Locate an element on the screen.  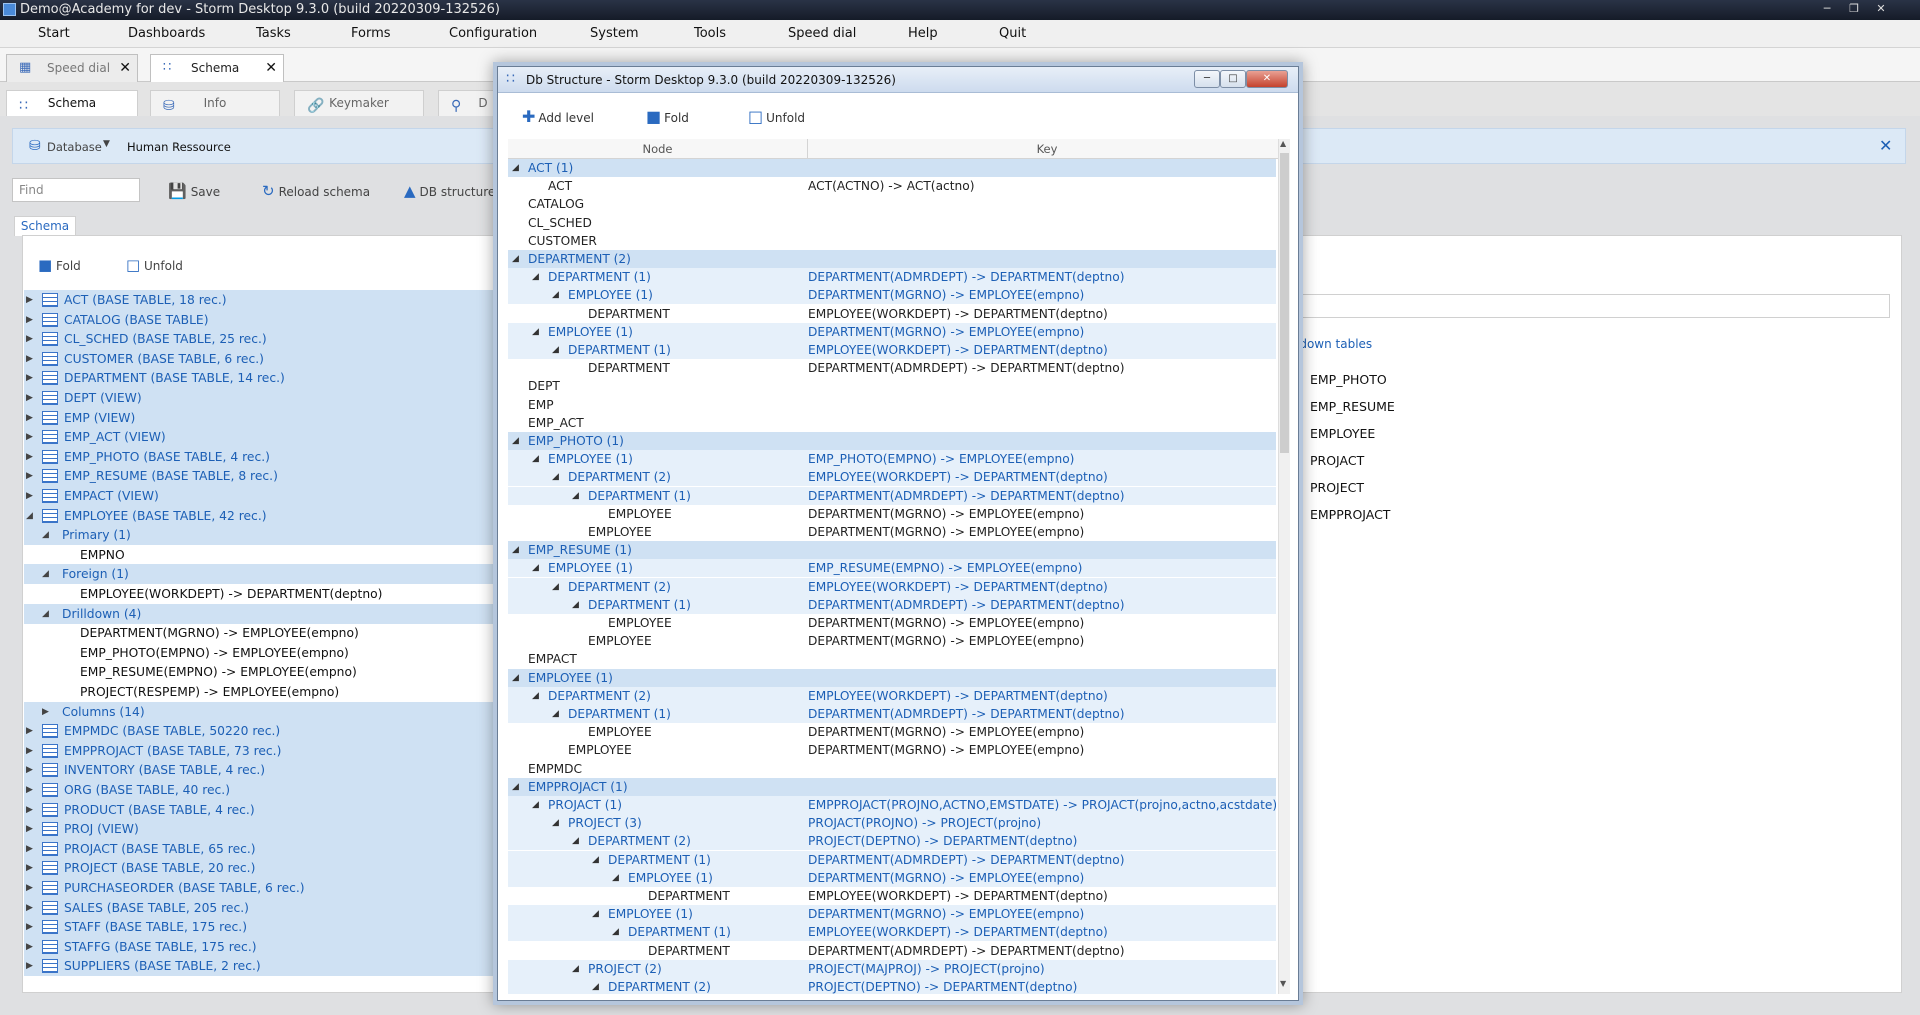
column-key-header: Key is located at coordinates (1047, 149).